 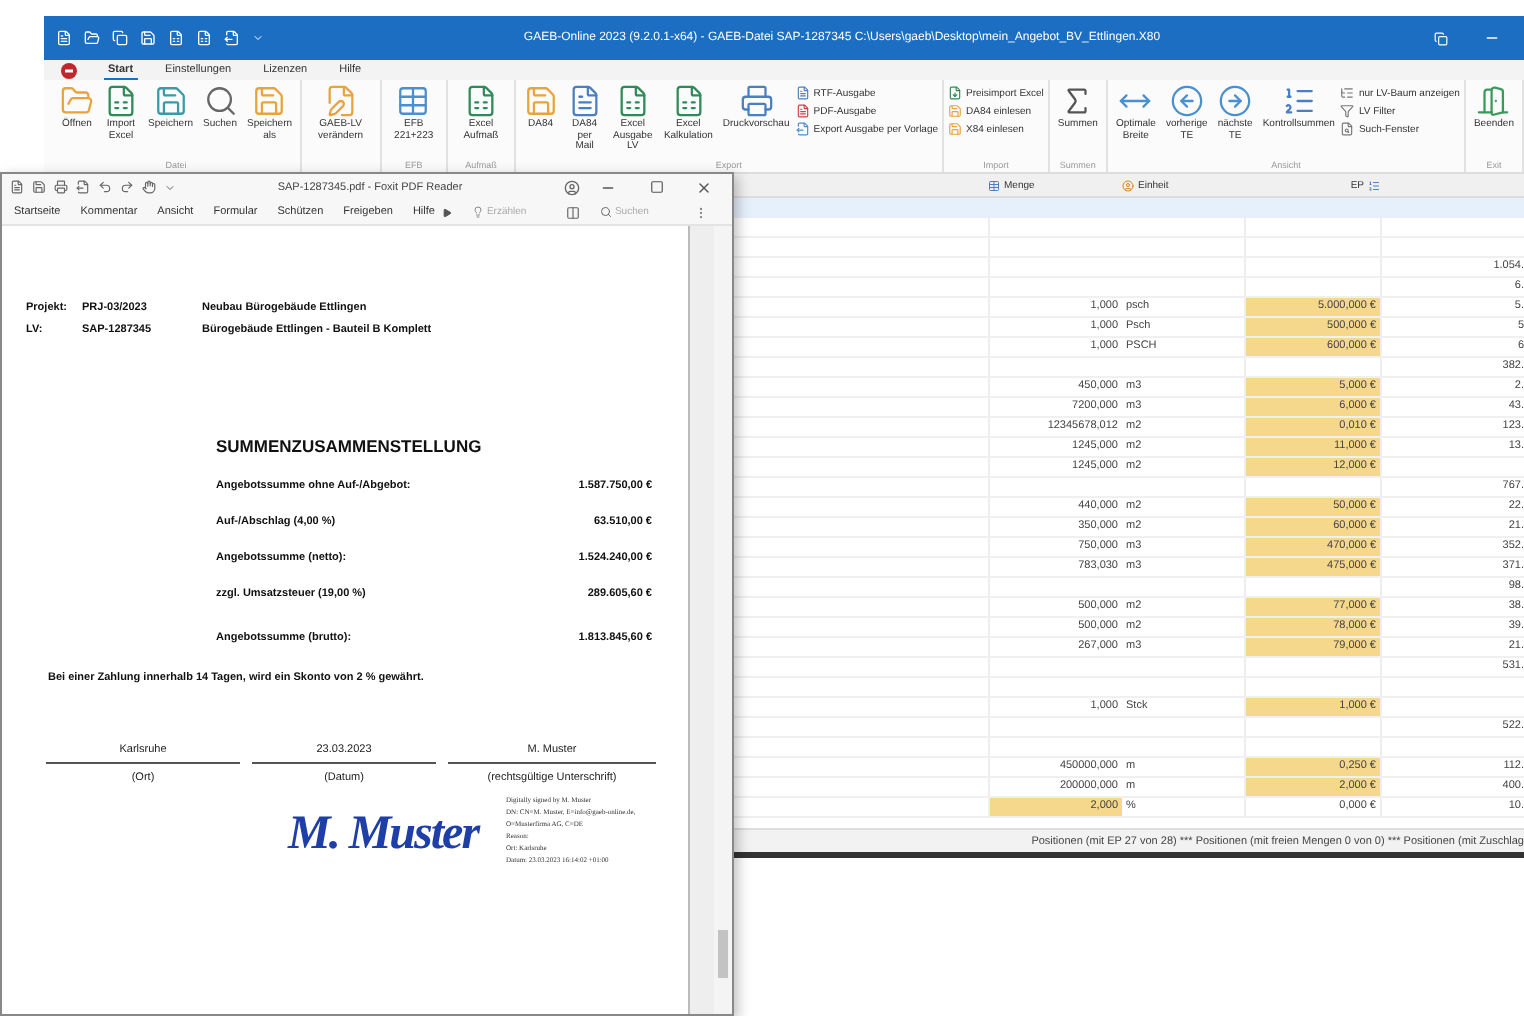 What do you see at coordinates (1347, 111) in the screenshot?
I see `filter-icon` at bounding box center [1347, 111].